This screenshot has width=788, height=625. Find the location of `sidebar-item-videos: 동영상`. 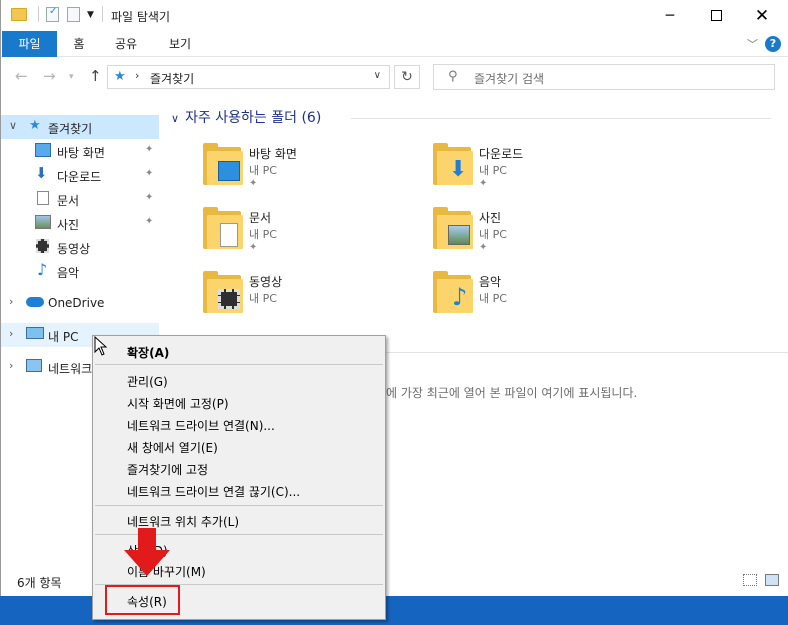

sidebar-item-videos: 동영상 is located at coordinates (80, 247).